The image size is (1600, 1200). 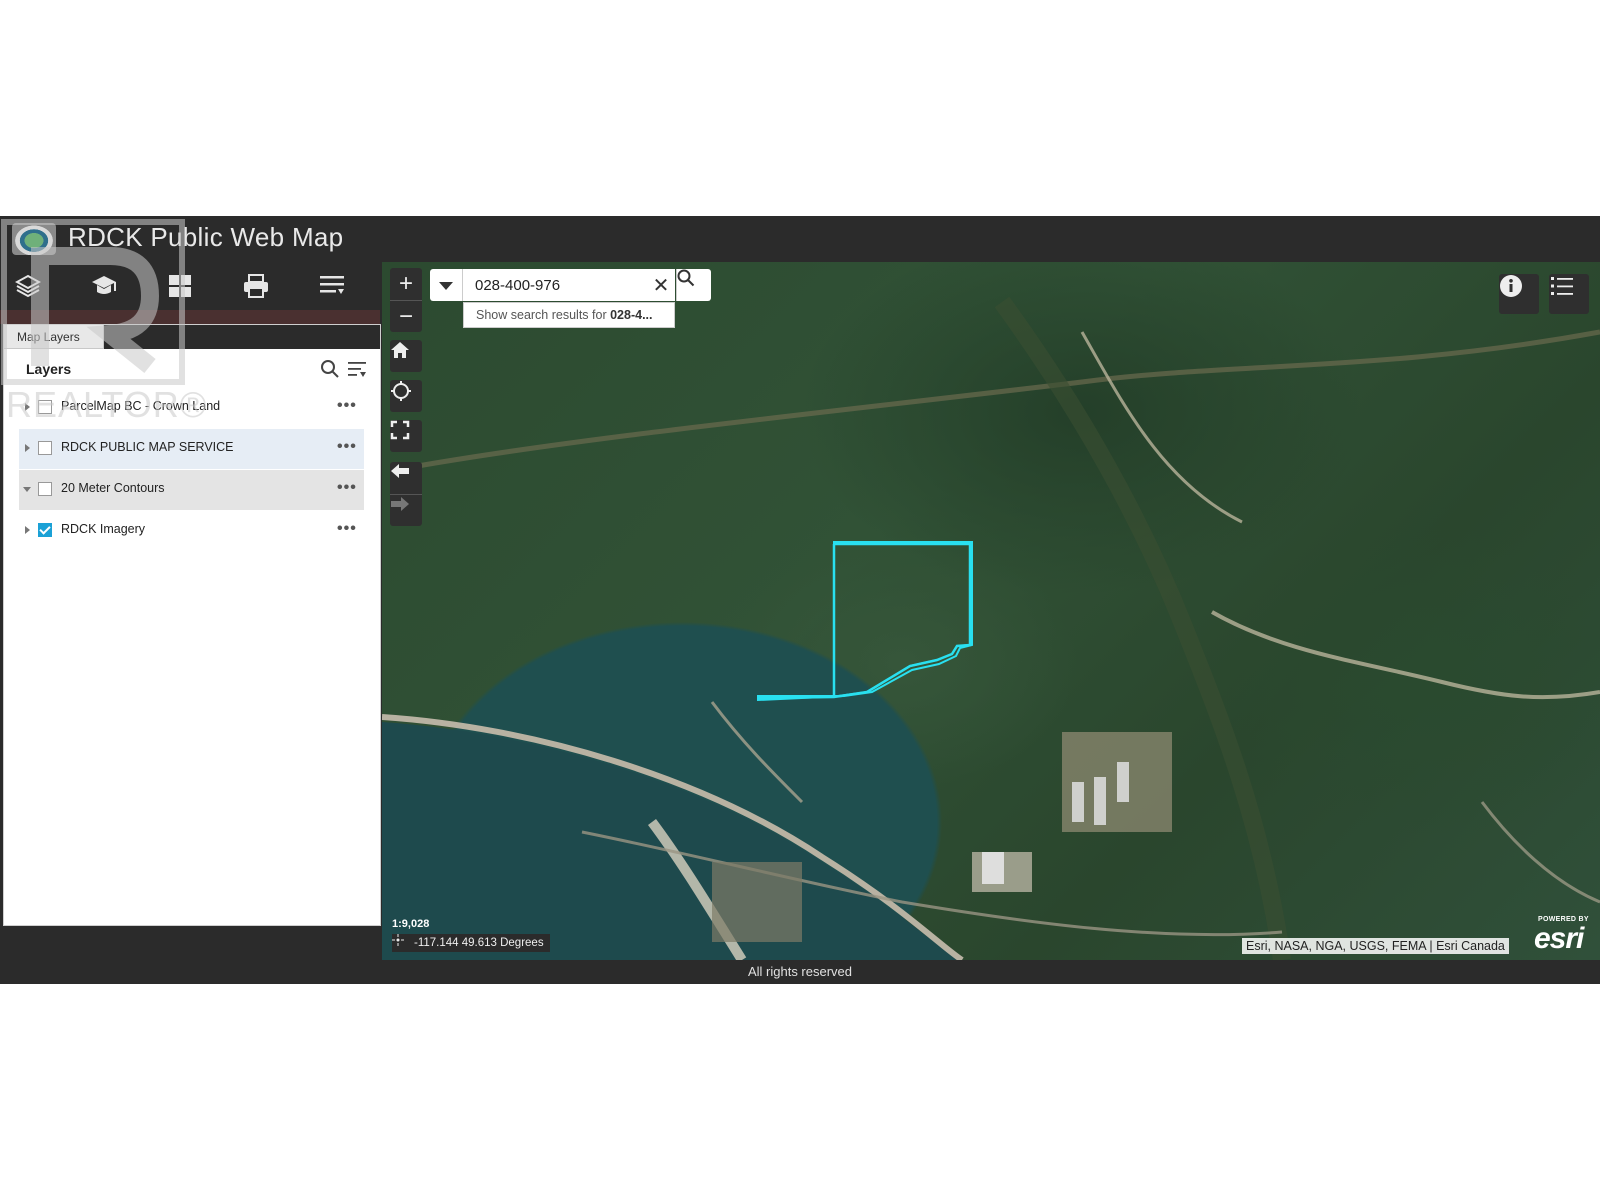 I want to click on coordinate-readout: -117.144 49.613 Degrees, so click(x=471, y=943).